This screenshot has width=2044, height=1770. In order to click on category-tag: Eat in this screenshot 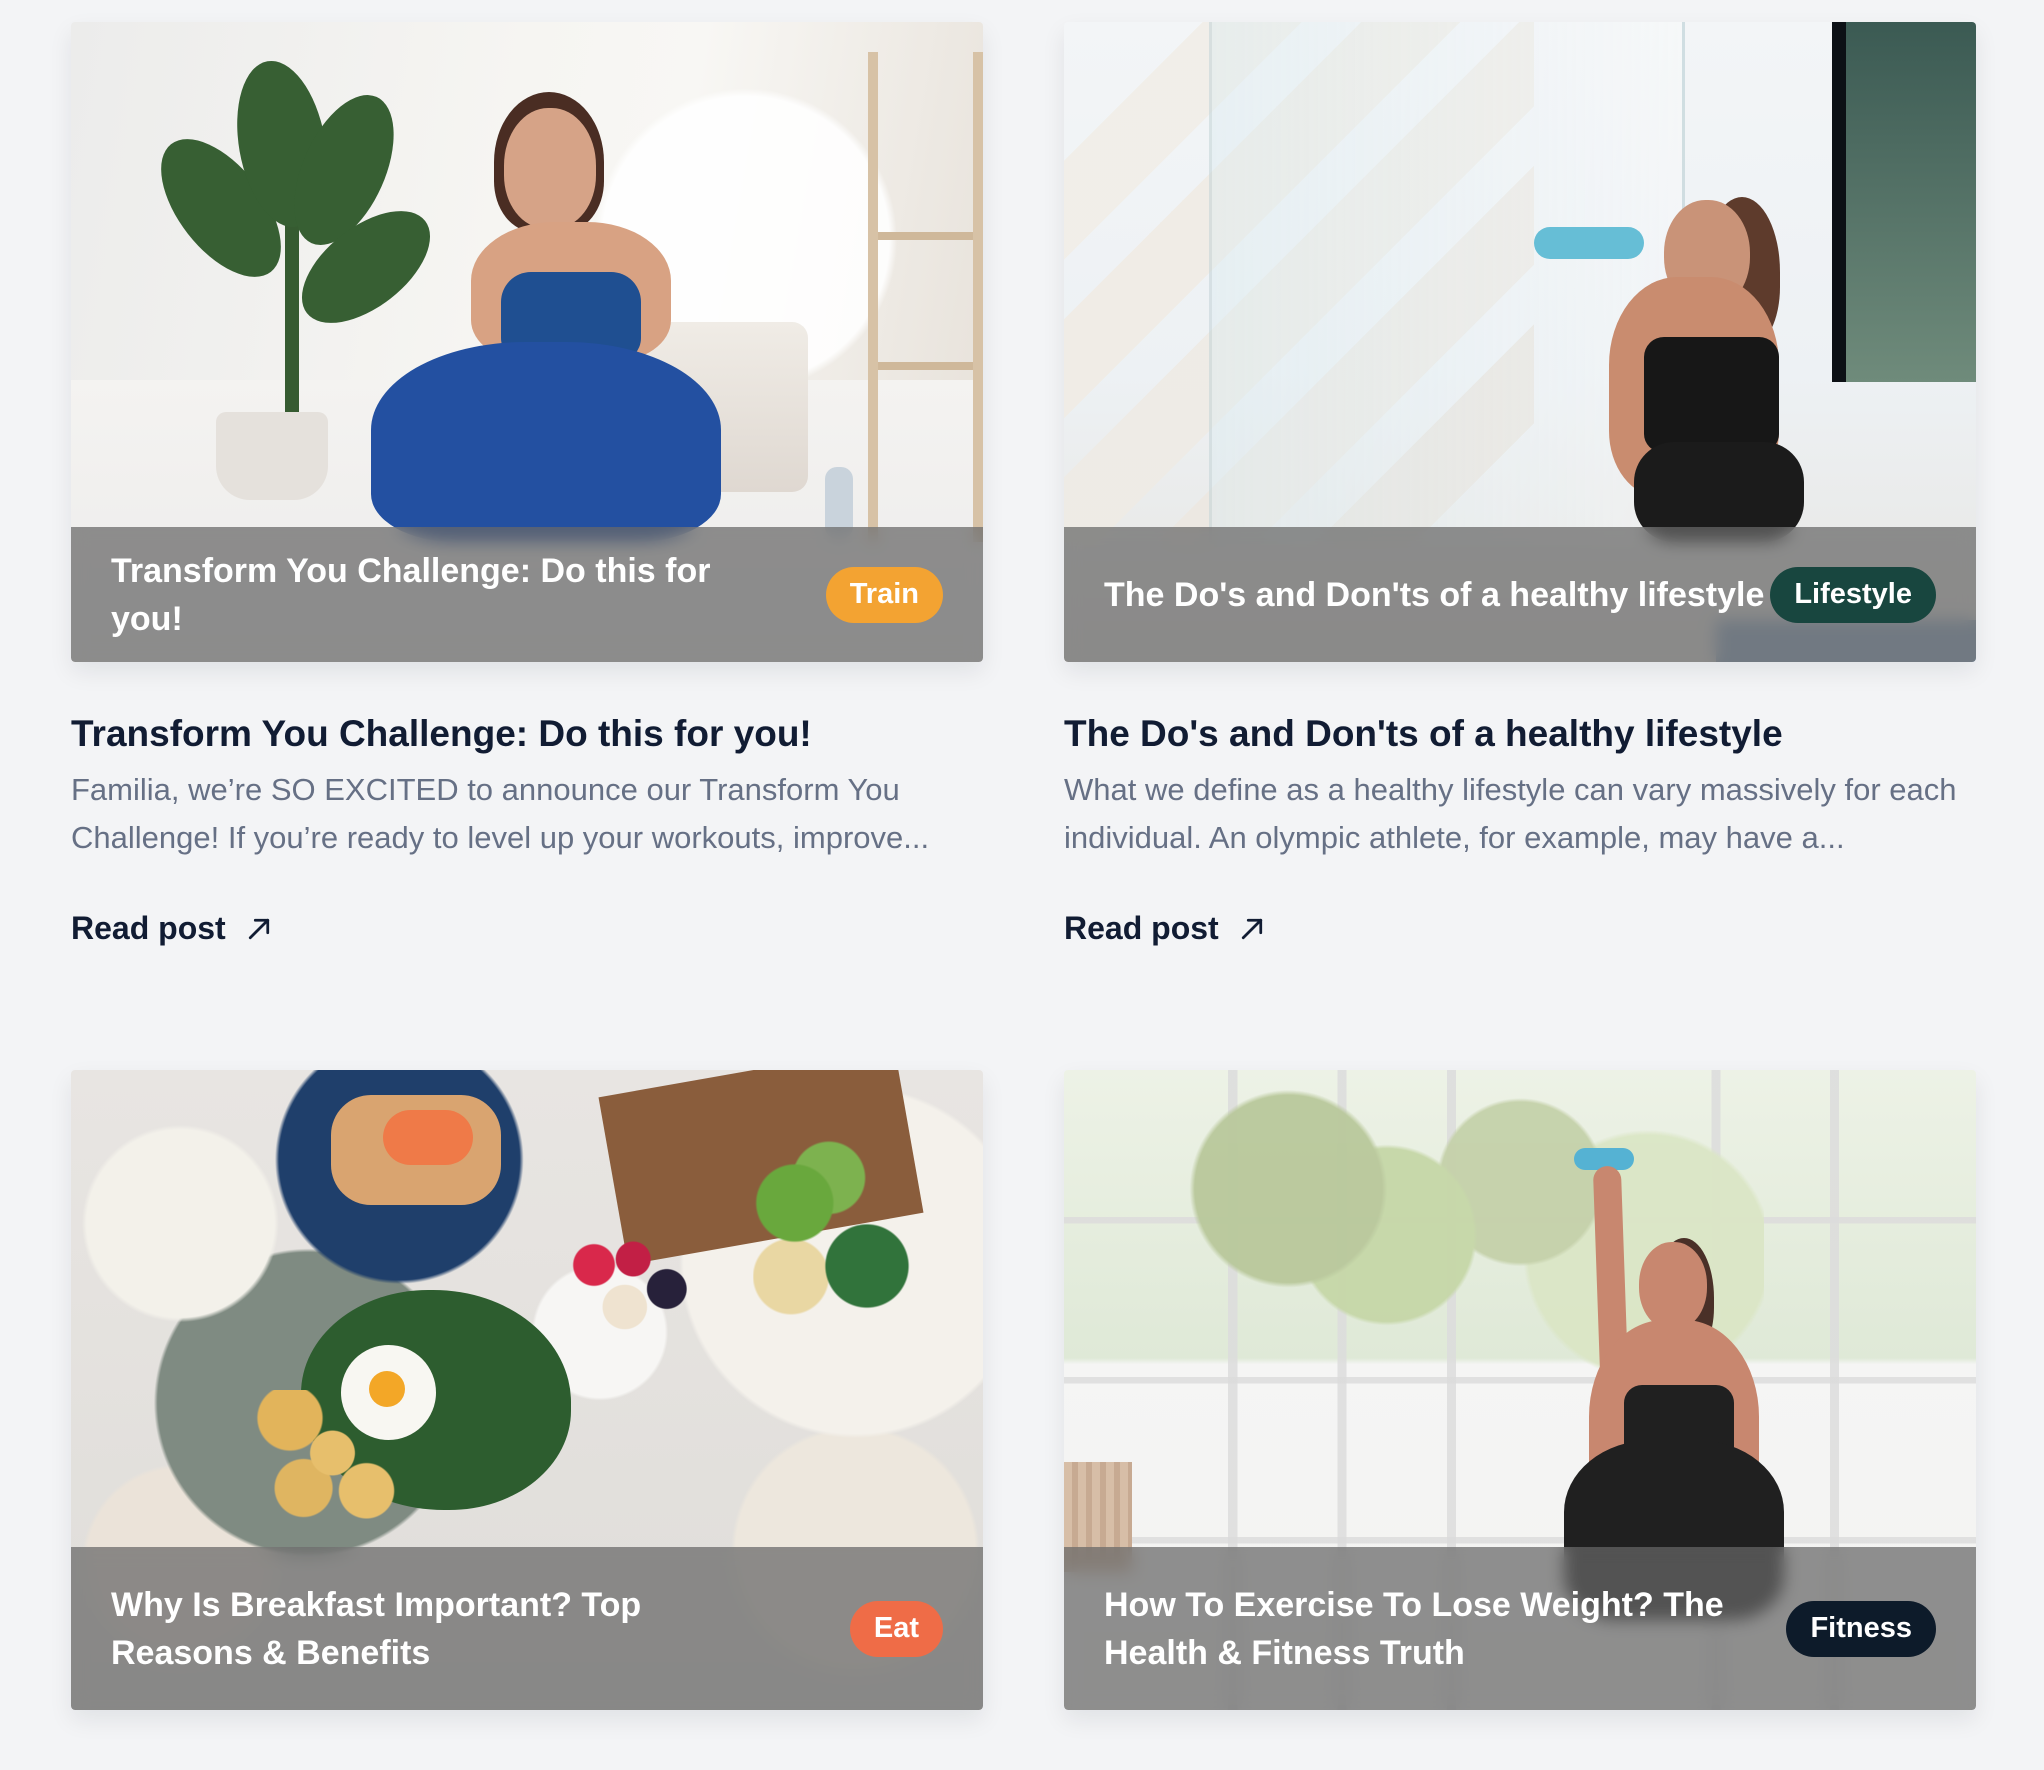, I will do `click(896, 1628)`.